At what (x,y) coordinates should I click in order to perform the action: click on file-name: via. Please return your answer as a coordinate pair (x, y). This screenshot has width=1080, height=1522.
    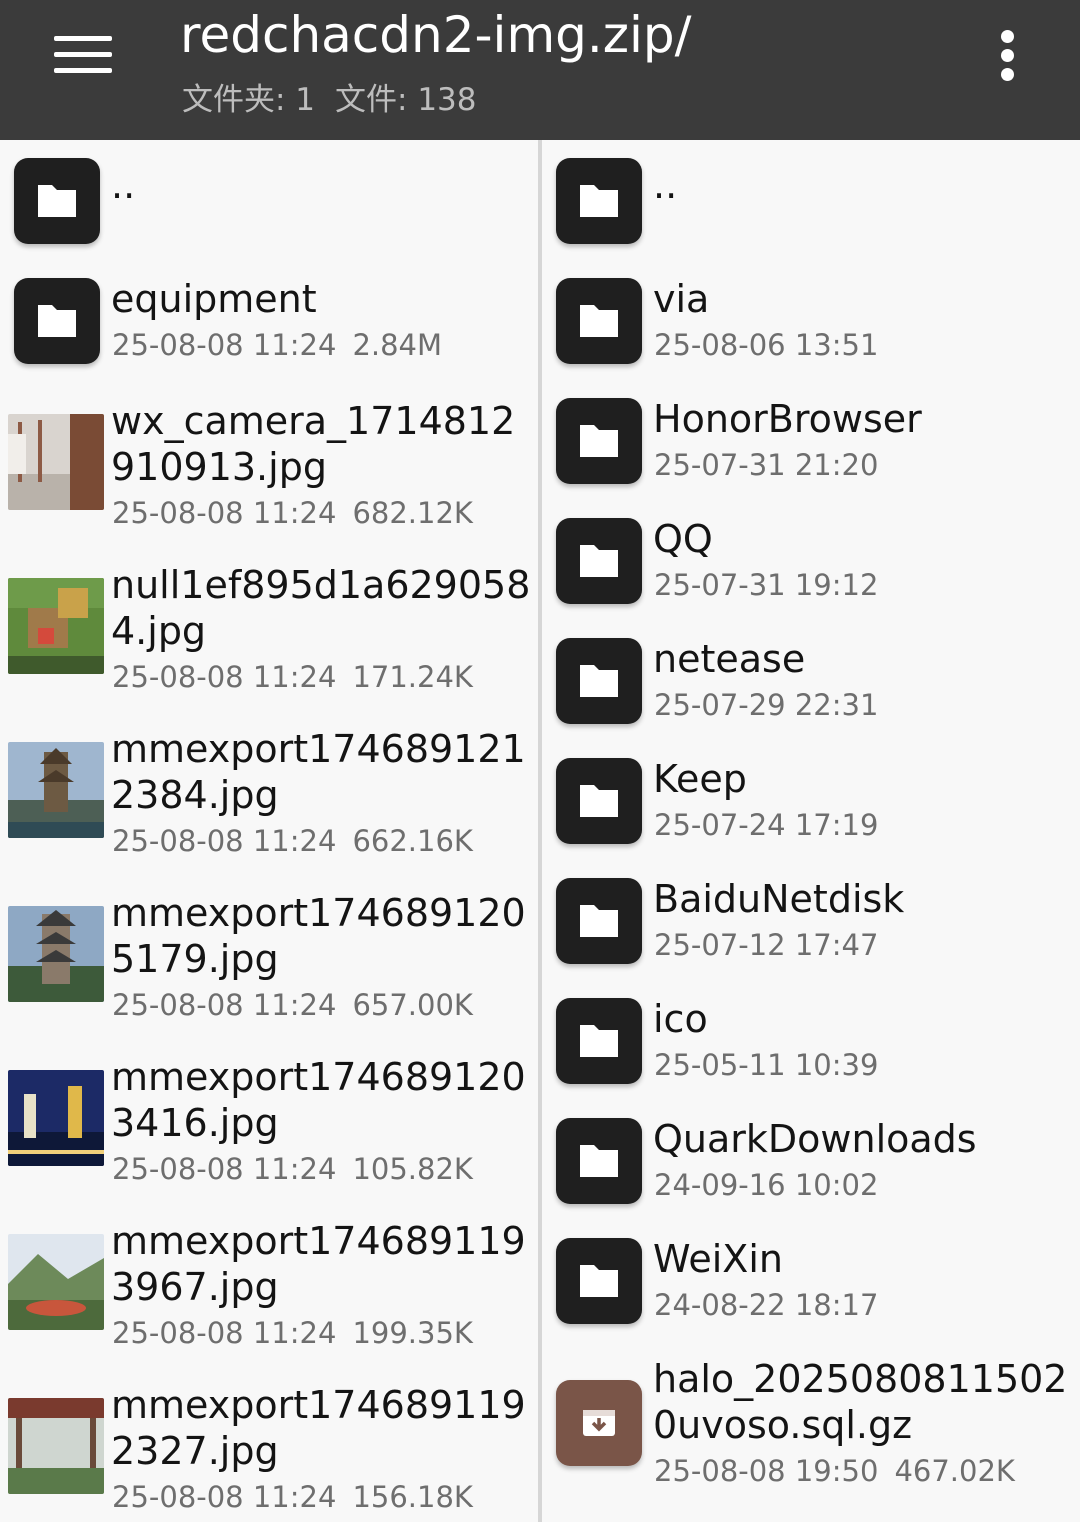
    Looking at the image, I should click on (681, 299).